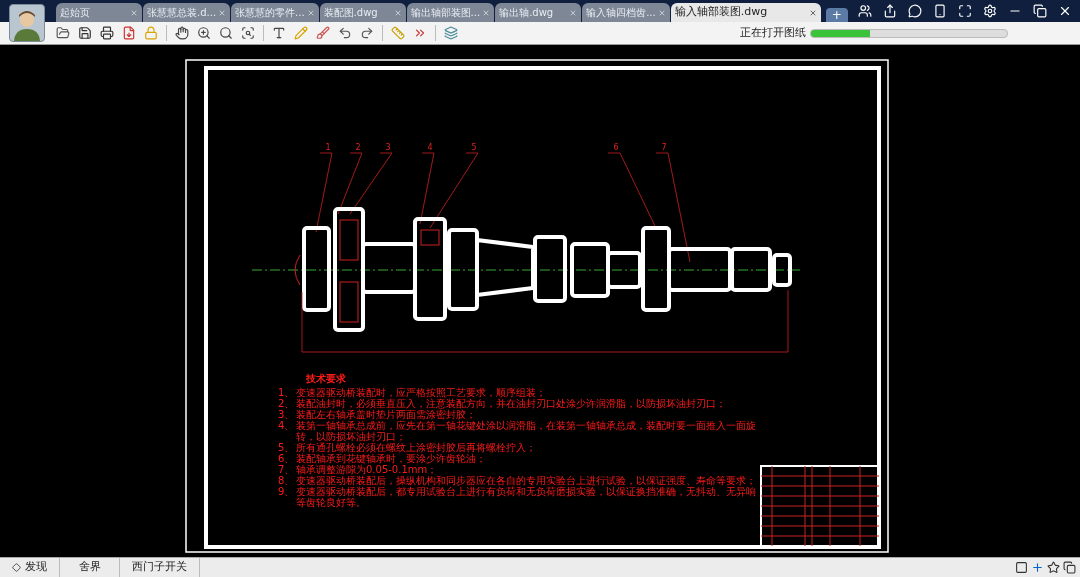 This screenshot has height=577, width=1080. What do you see at coordinates (362, 12) in the screenshot?
I see `file-tab: 装配图.dwg` at bounding box center [362, 12].